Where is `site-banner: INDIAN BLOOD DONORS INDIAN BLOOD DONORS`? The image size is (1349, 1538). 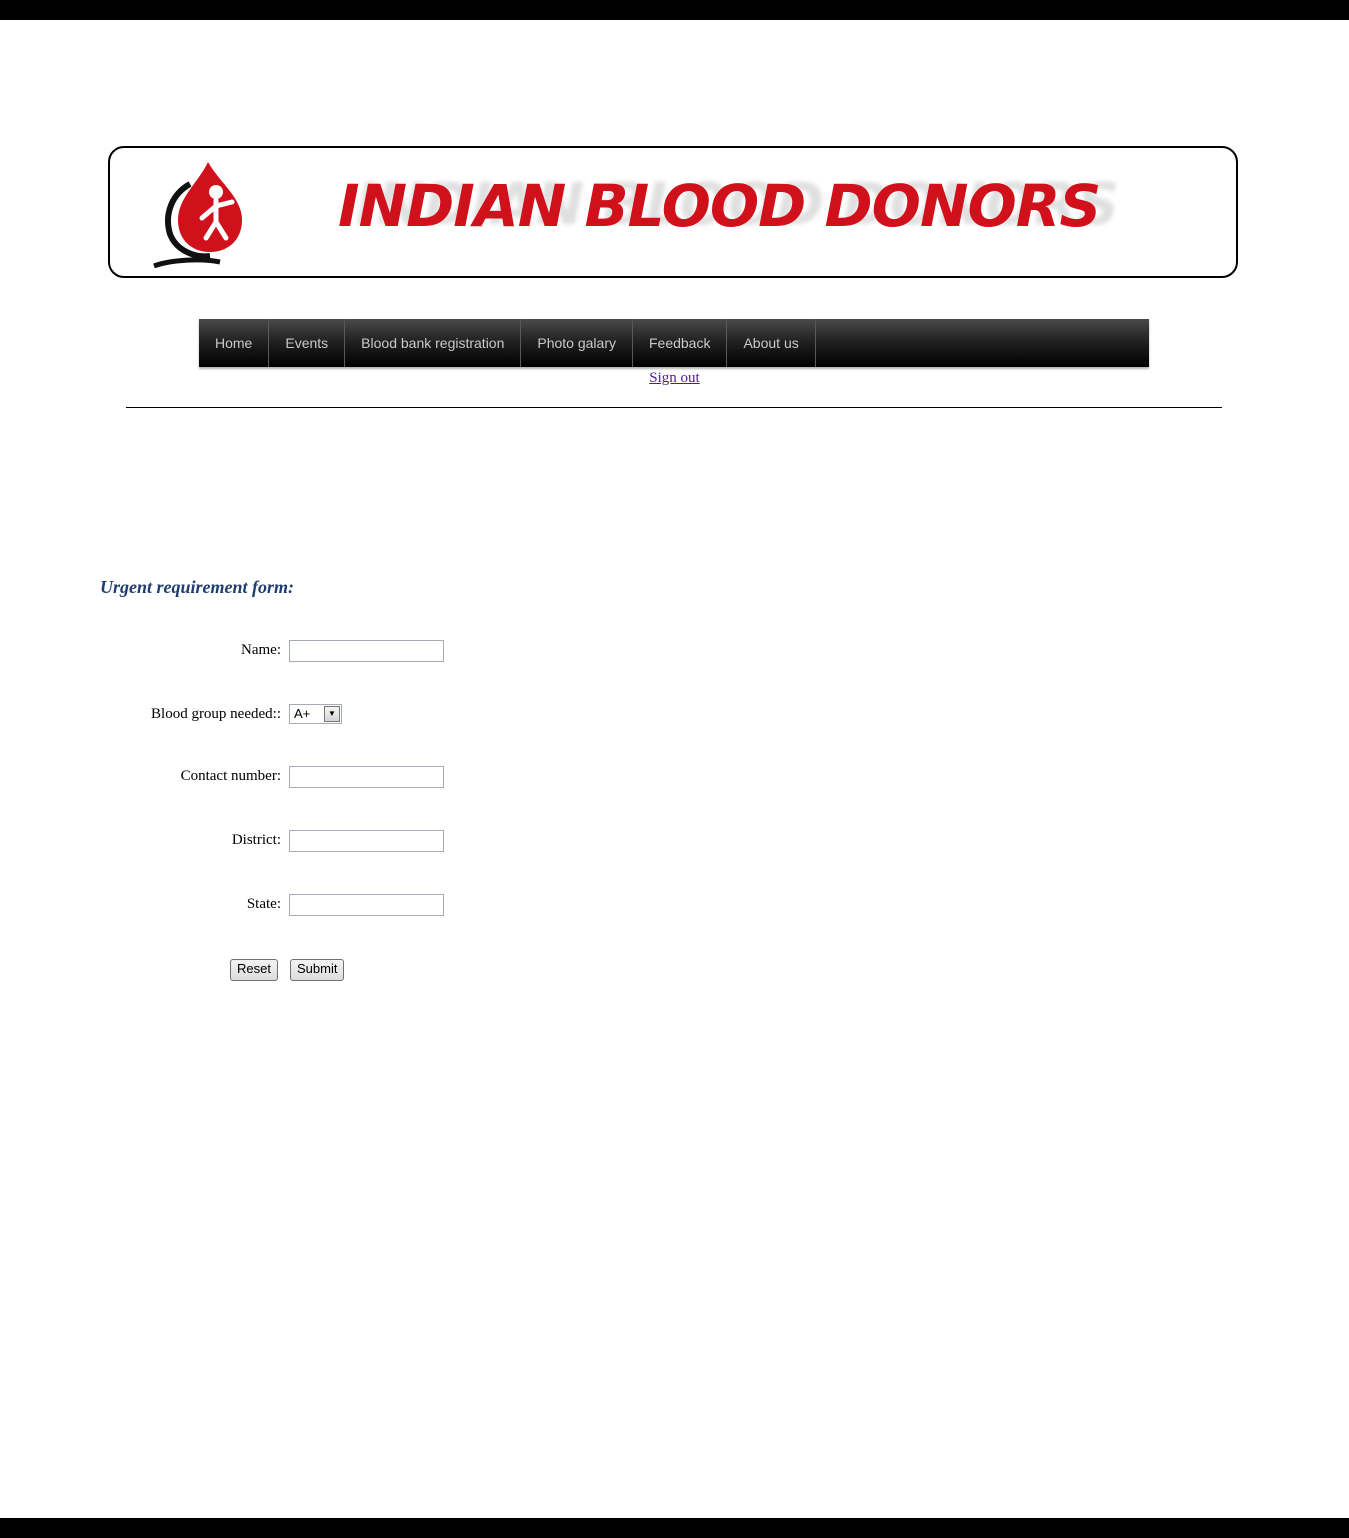
site-banner: INDIAN BLOOD DONORS INDIAN BLOOD DONORS is located at coordinates (673, 212).